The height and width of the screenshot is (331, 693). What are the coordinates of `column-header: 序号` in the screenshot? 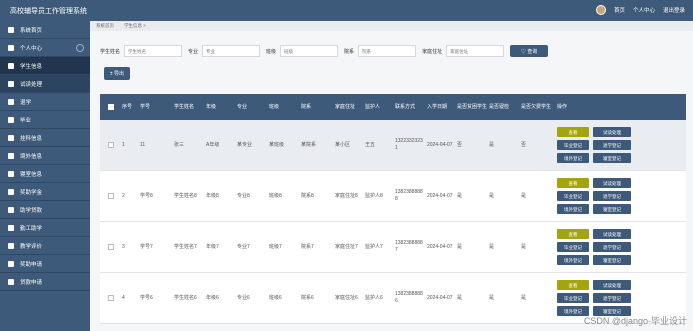 It's located at (127, 106).